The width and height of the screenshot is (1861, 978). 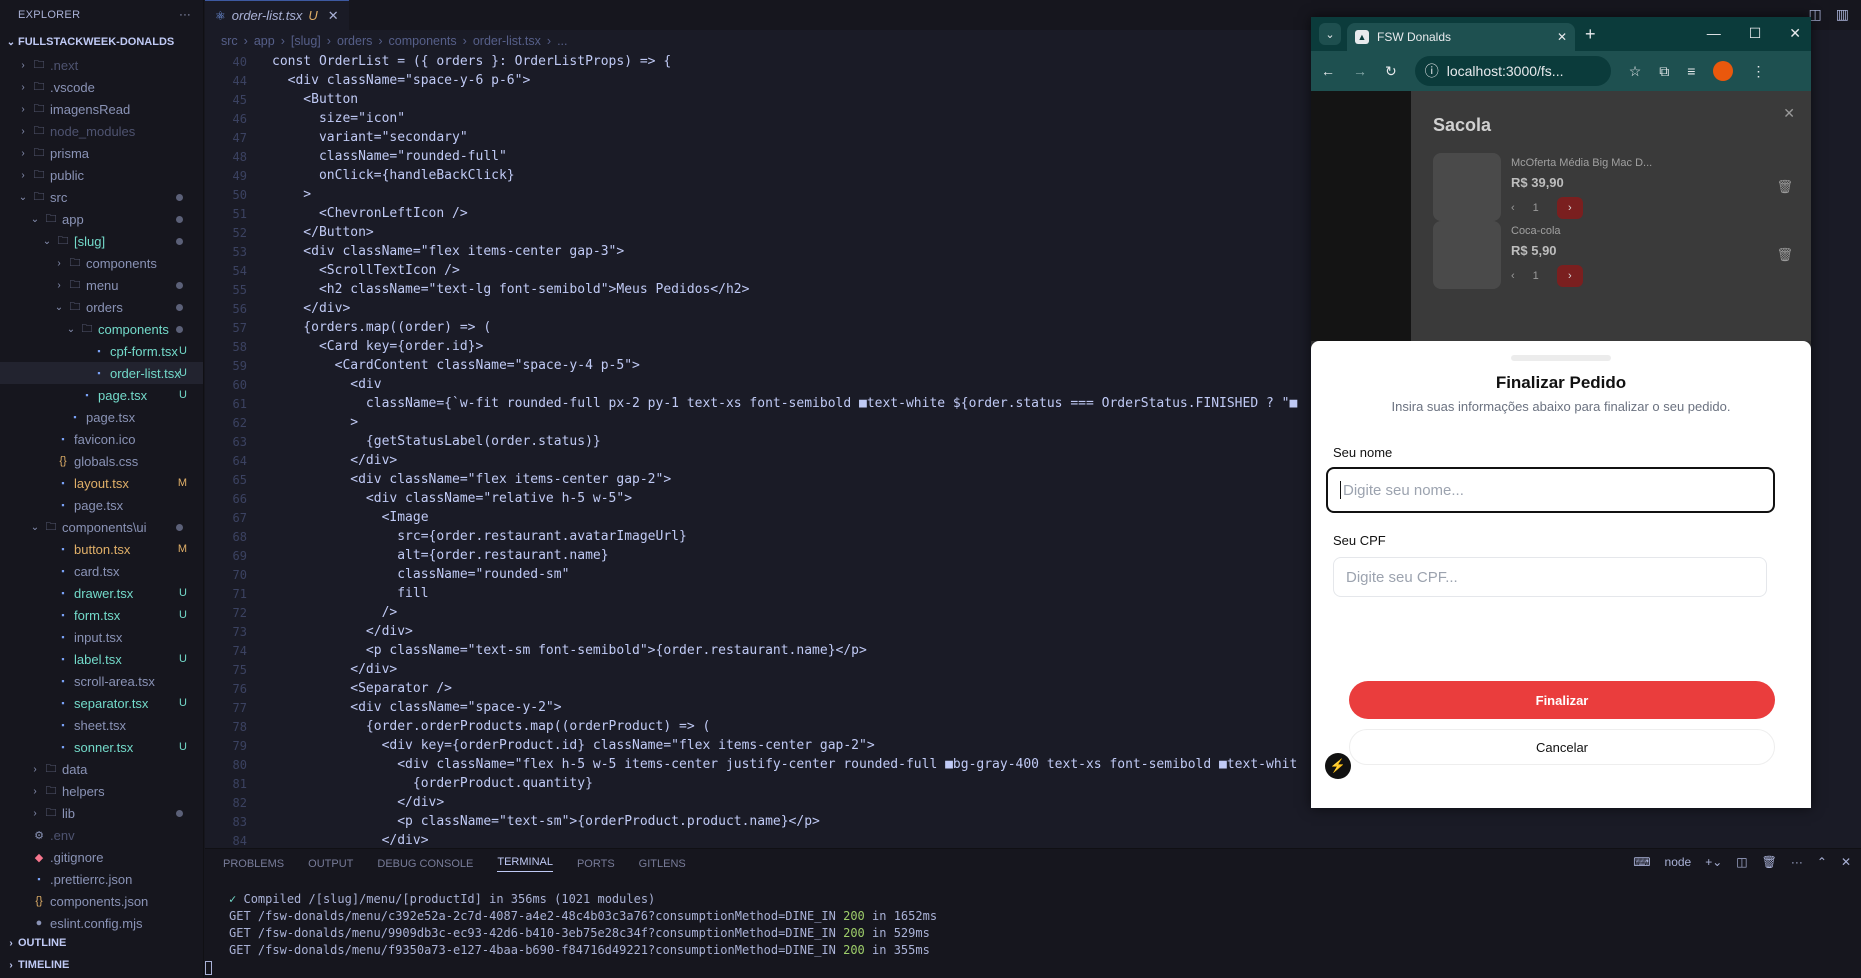 I want to click on close-tab-icon: ✕, so click(x=1562, y=37).